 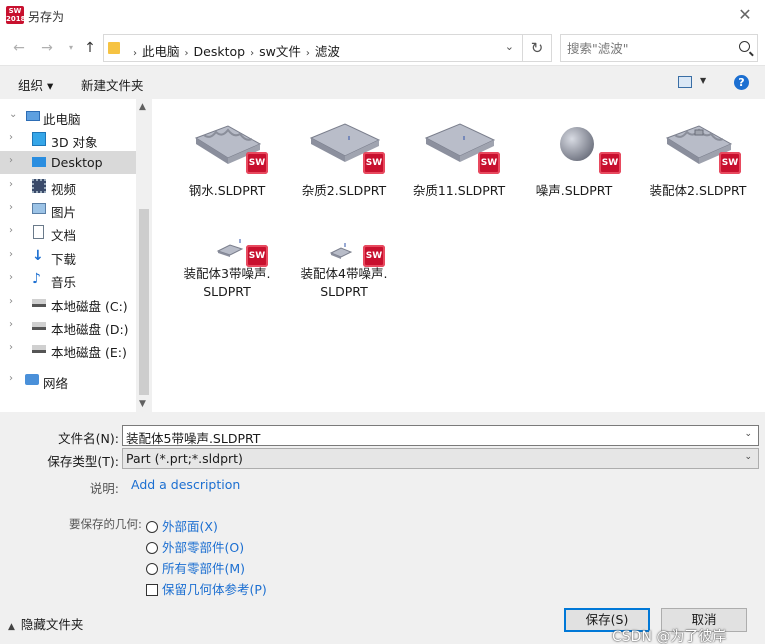 I want to click on file-name: 噪声.SLDPRT, so click(x=574, y=190).